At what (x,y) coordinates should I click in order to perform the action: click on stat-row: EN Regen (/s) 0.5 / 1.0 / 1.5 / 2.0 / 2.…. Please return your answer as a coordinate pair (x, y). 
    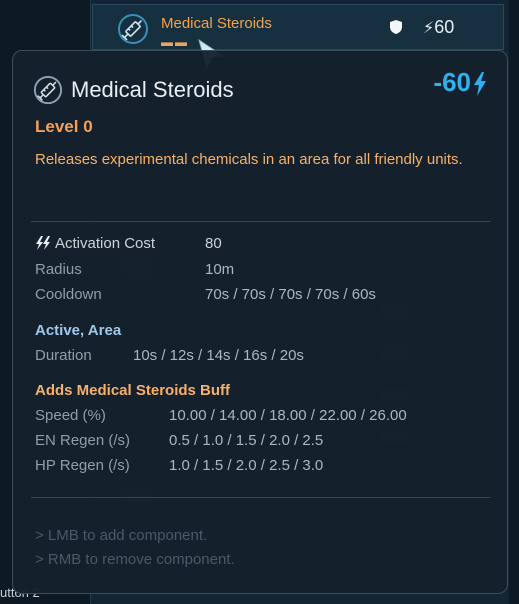
    Looking at the image, I should click on (179, 440).